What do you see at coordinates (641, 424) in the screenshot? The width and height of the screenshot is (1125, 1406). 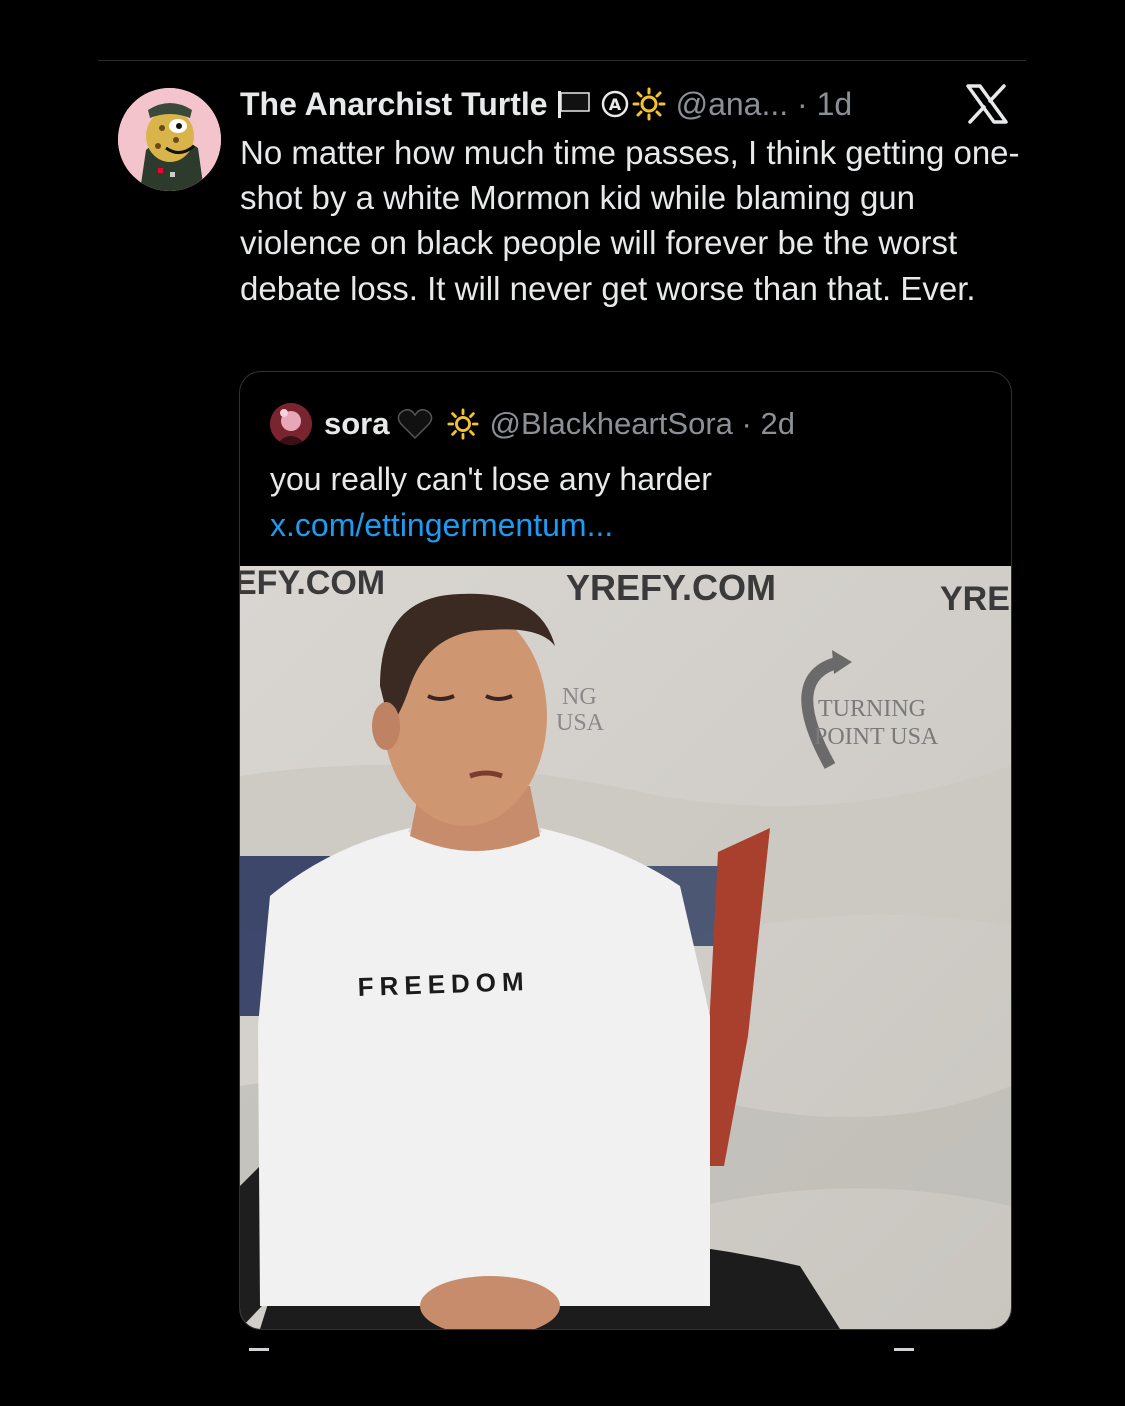 I see `quoted-author-handle-and-time: @BlackheartSora · 2d` at bounding box center [641, 424].